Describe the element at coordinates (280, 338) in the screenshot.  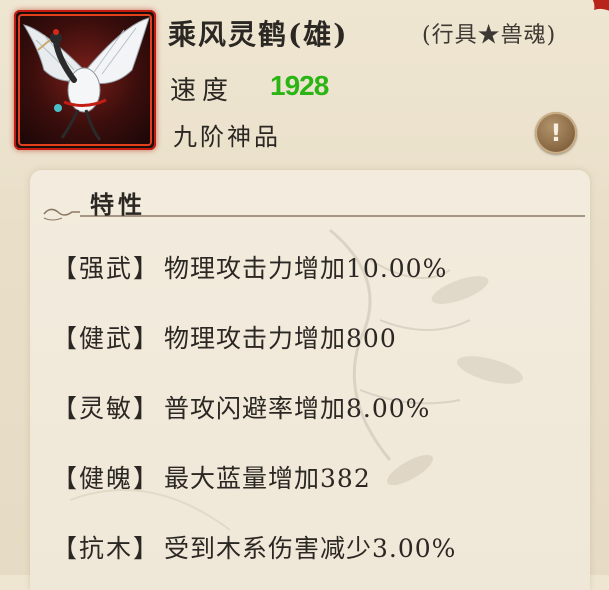
I see `trait-description: 物理攻击力增加800` at that location.